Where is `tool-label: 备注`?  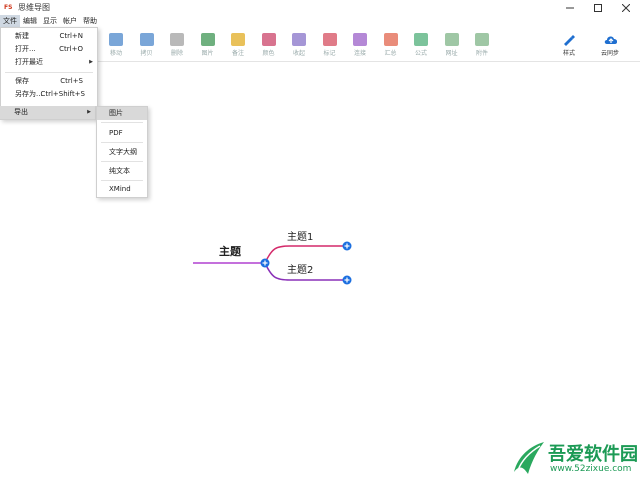 tool-label: 备注 is located at coordinates (237, 53).